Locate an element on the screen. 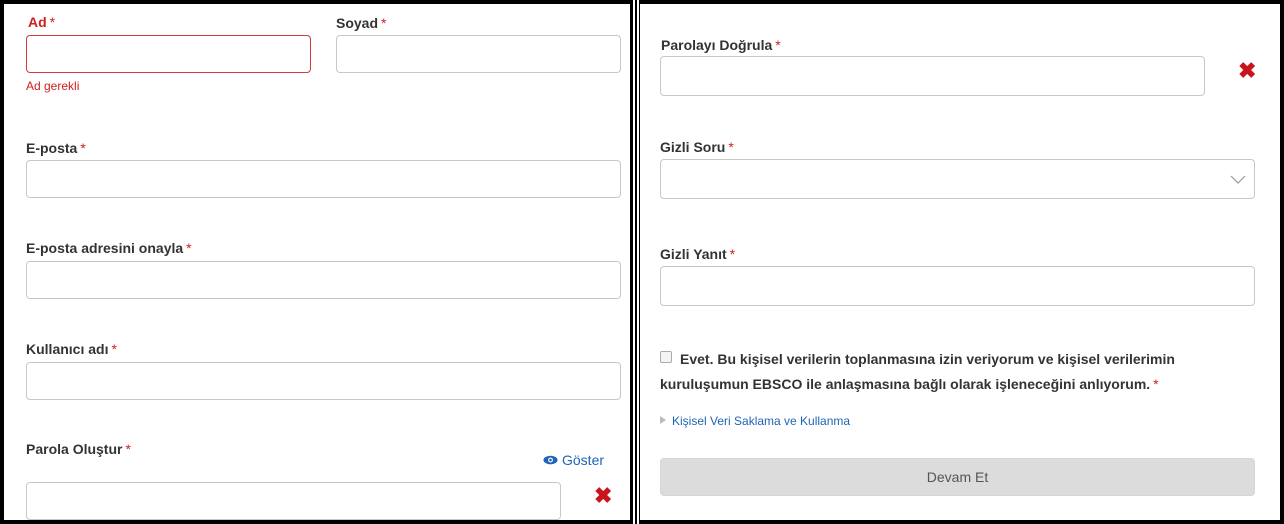  confirm-password-label-text: Parolayı Doğrula is located at coordinates (717, 45).